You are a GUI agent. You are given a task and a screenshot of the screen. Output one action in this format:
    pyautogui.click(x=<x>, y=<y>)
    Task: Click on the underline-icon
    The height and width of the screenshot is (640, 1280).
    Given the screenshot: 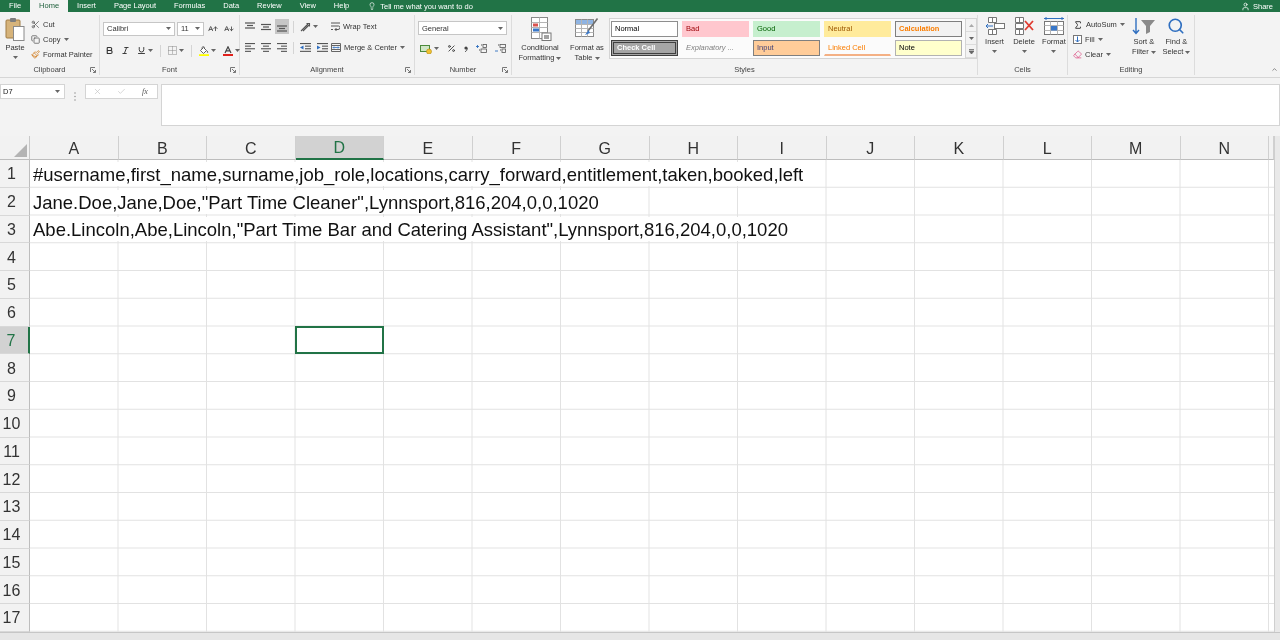 What is the action you would take?
    pyautogui.click(x=141, y=50)
    